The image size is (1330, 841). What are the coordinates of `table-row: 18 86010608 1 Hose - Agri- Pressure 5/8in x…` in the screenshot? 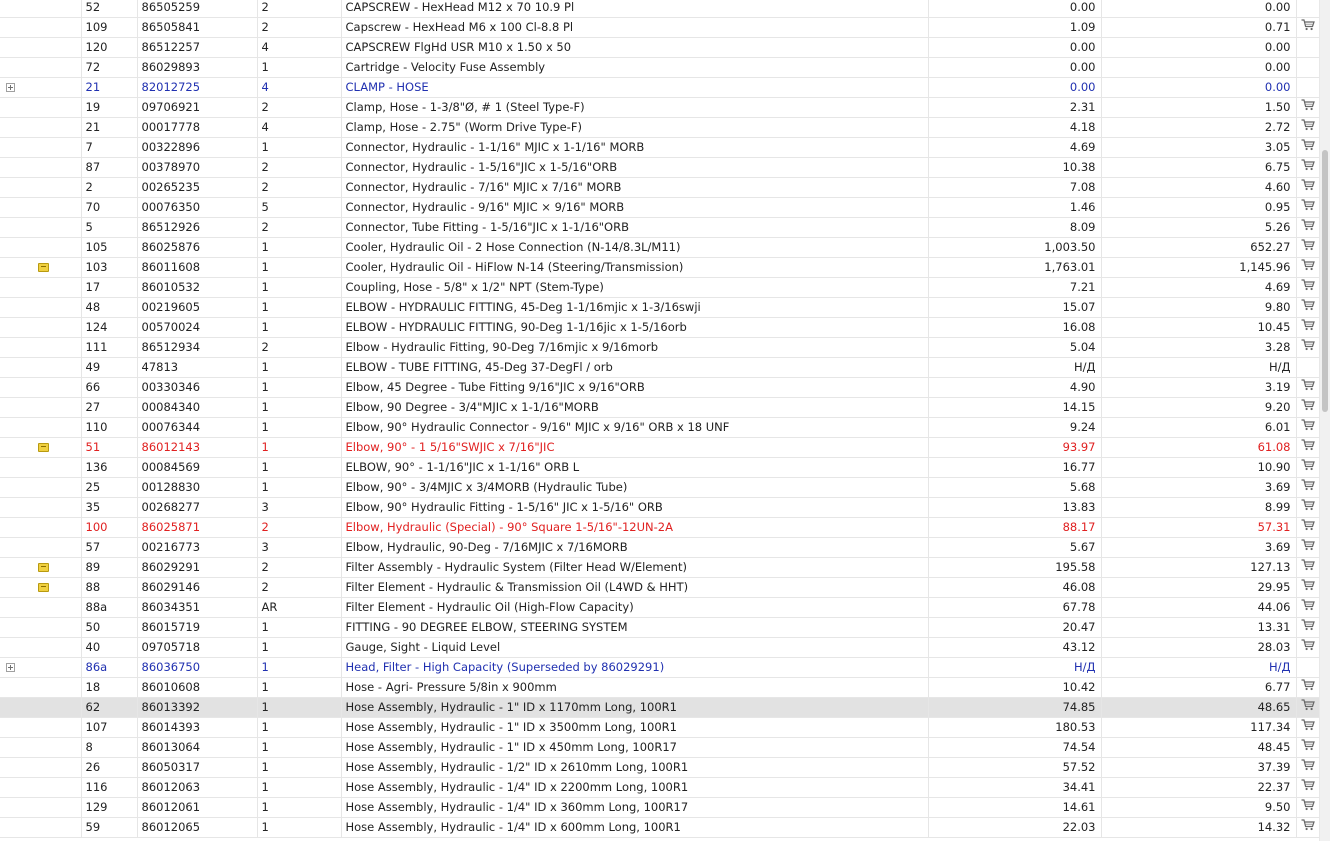 It's located at (660, 687).